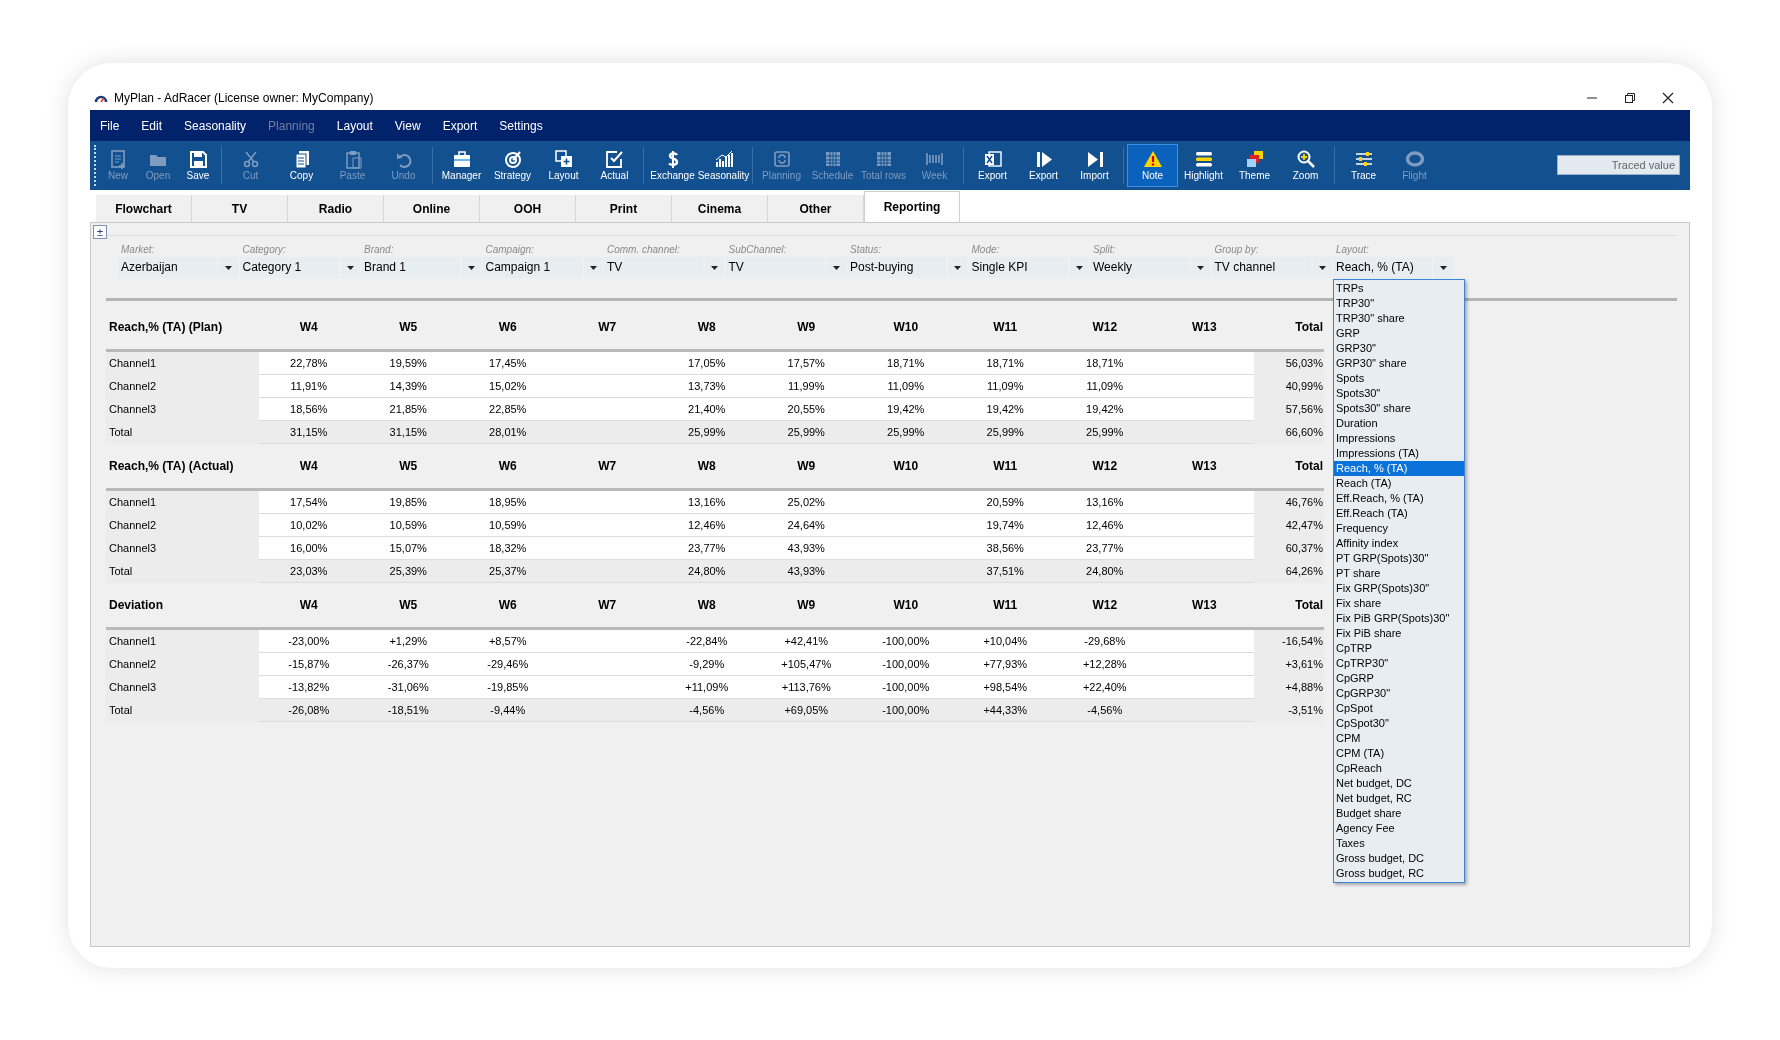 This screenshot has height=1040, width=1780. Describe the element at coordinates (144, 208) in the screenshot. I see `tab: Flowchart` at that location.